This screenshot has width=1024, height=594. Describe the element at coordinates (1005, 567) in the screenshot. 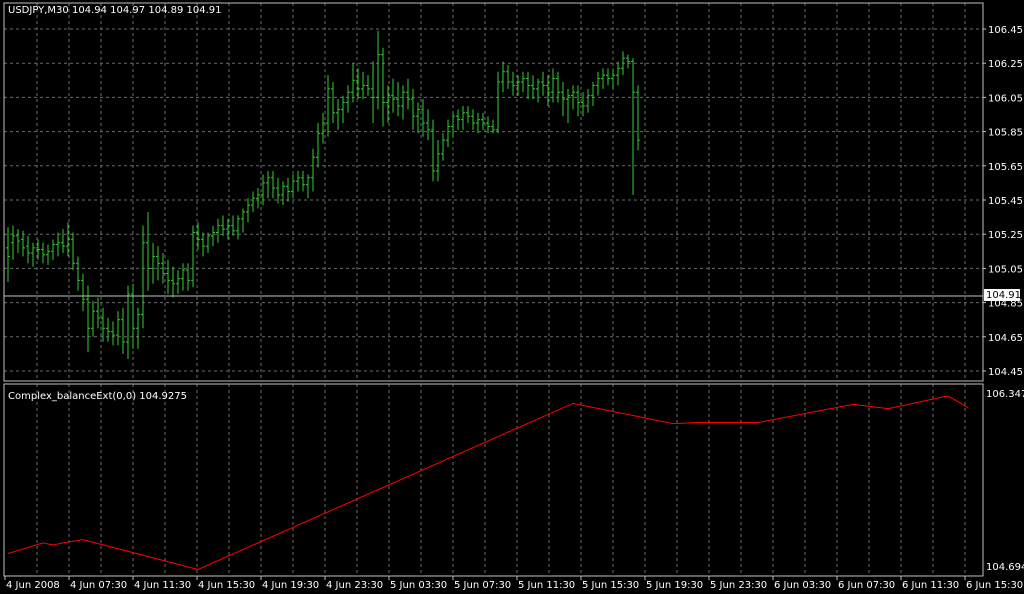

I see `indicator-scale-bottom: 104.6949` at that location.